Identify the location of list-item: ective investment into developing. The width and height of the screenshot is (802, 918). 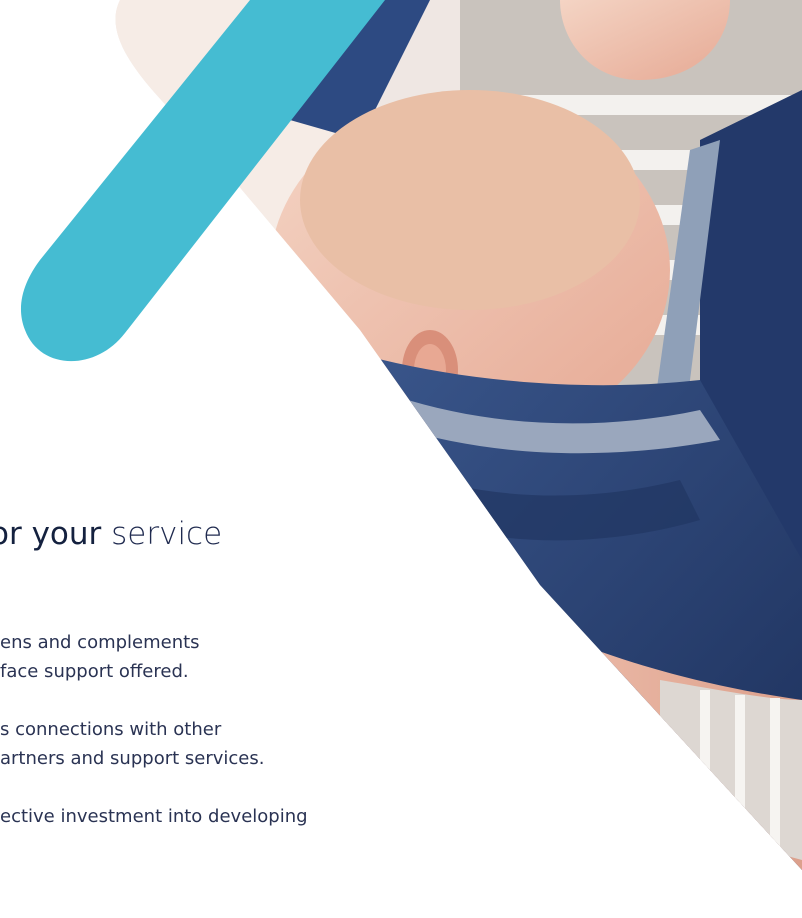
(154, 816).